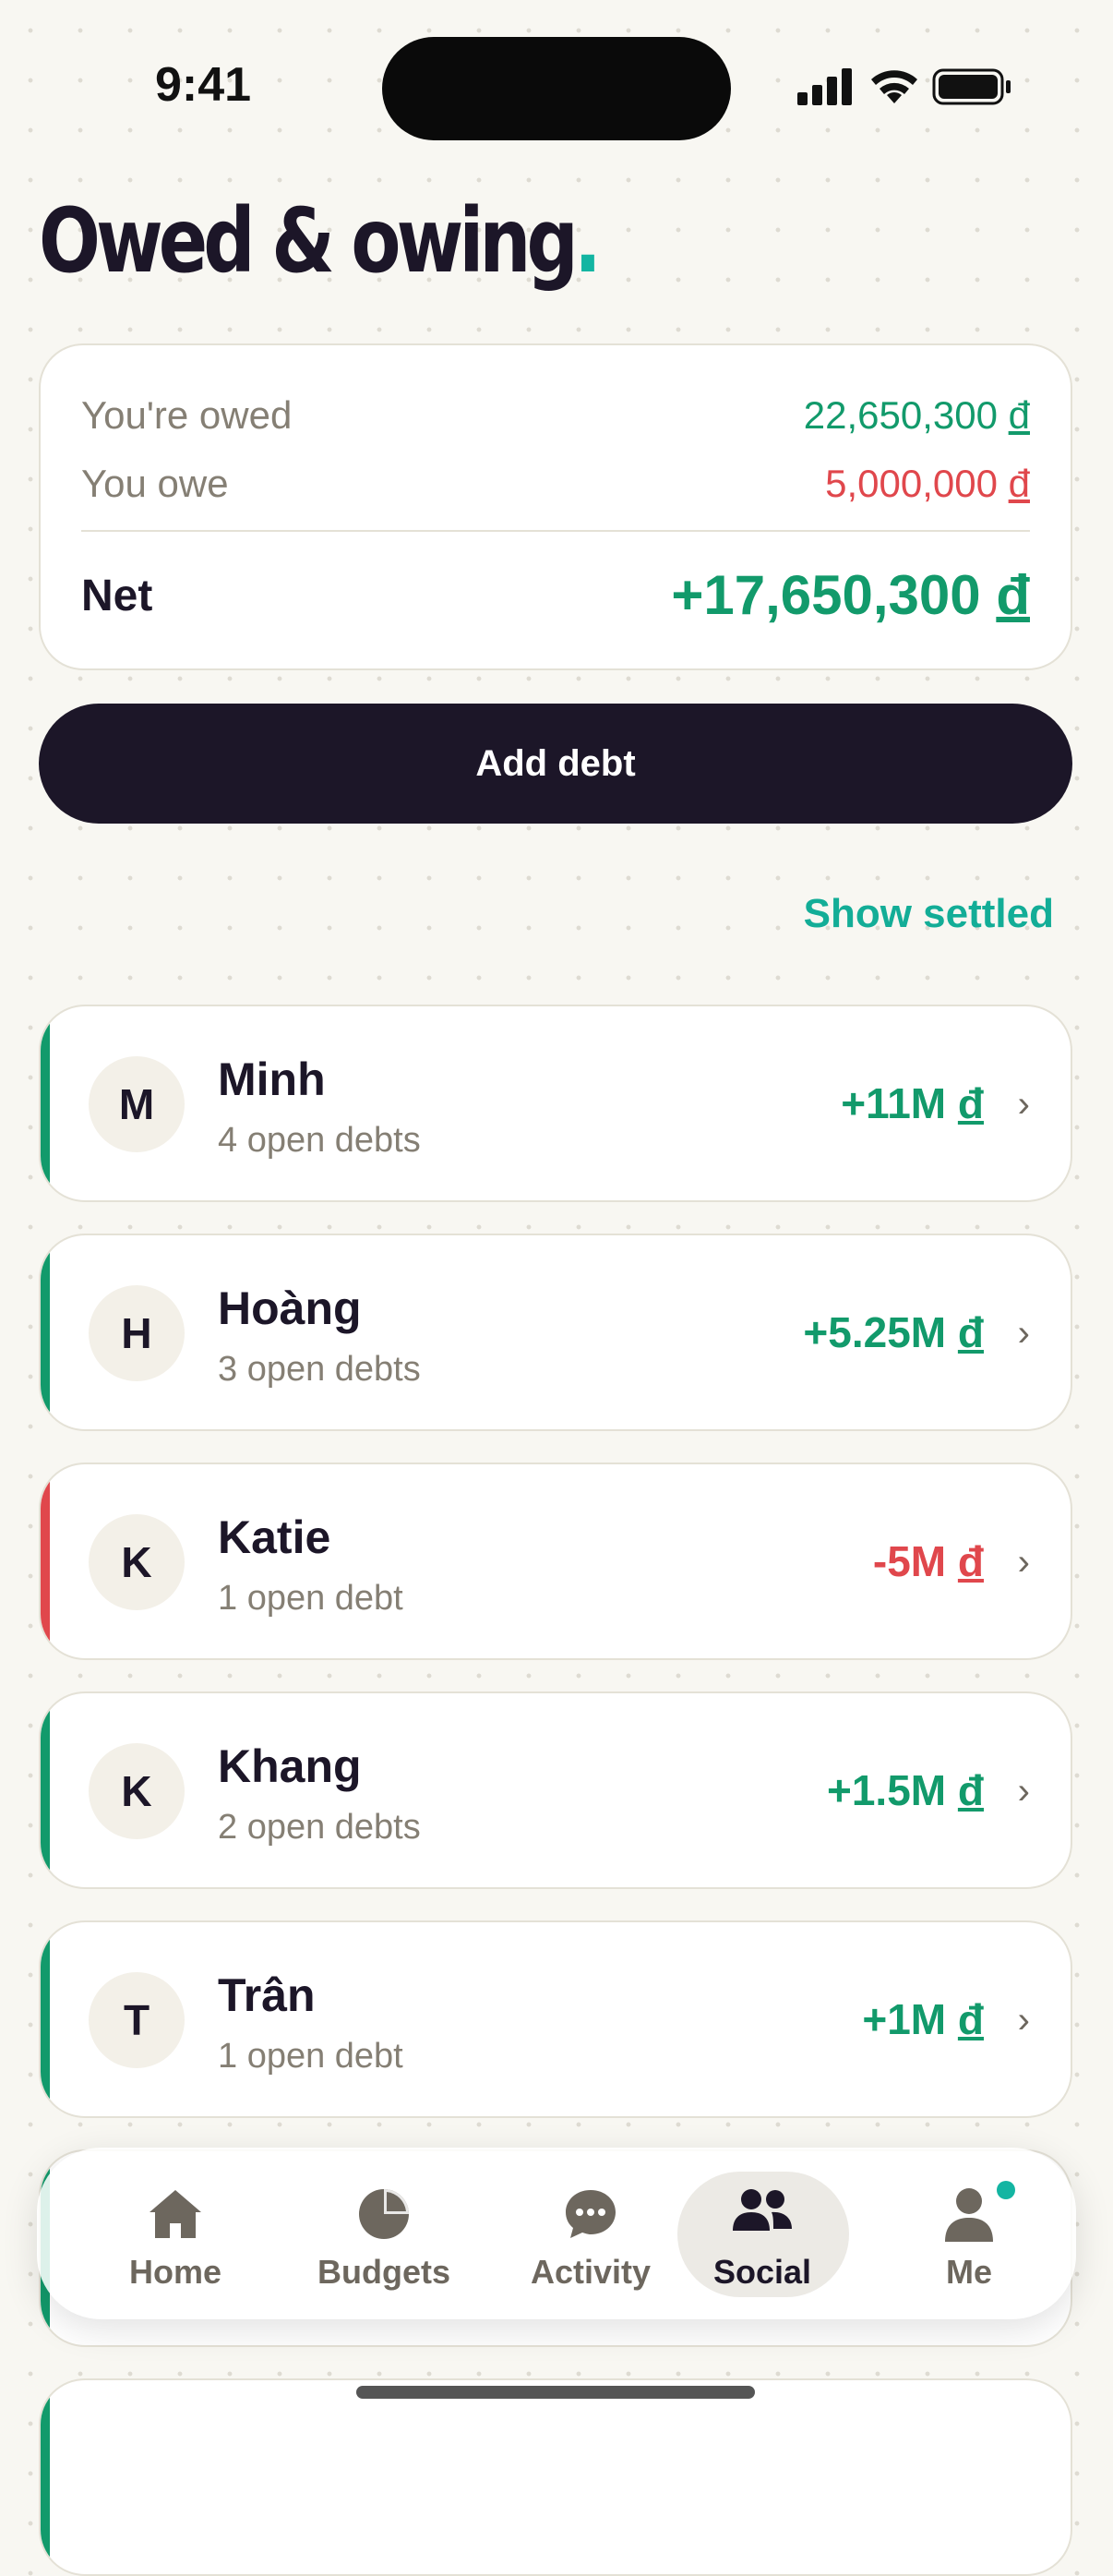  I want to click on balance-amount: +1M đ, so click(923, 2019).